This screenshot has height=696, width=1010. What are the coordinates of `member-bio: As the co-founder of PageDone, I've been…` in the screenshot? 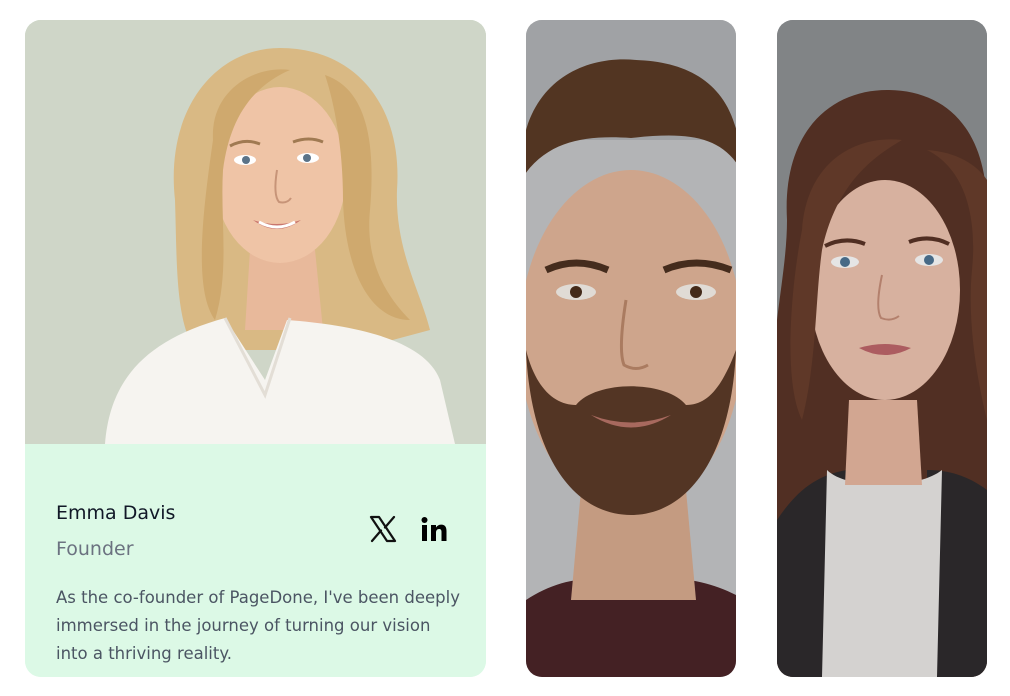 It's located at (258, 625).